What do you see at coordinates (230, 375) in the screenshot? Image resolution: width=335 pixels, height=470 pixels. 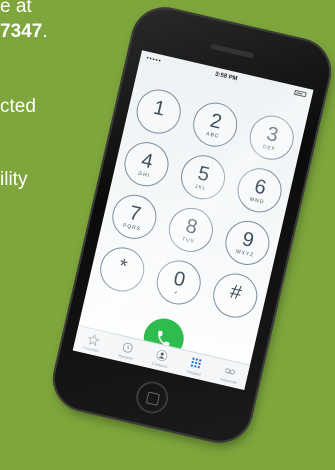 I see `tab-voicemail: Voicemail` at bounding box center [230, 375].